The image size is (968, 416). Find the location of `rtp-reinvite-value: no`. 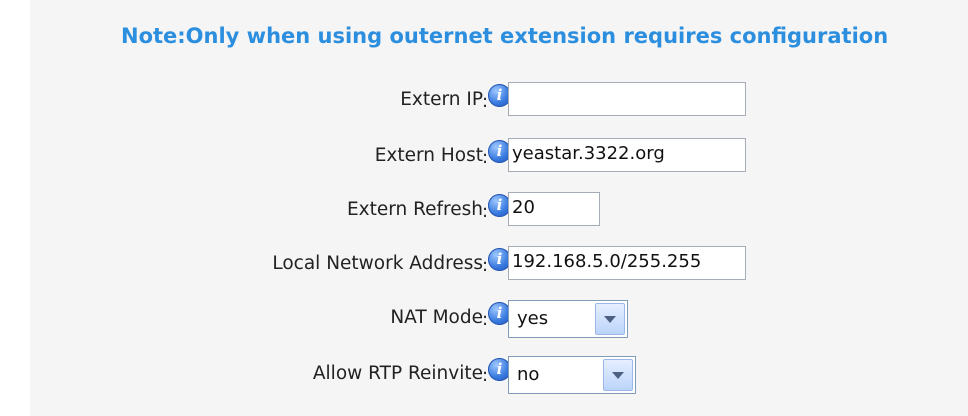

rtp-reinvite-value: no is located at coordinates (528, 374).